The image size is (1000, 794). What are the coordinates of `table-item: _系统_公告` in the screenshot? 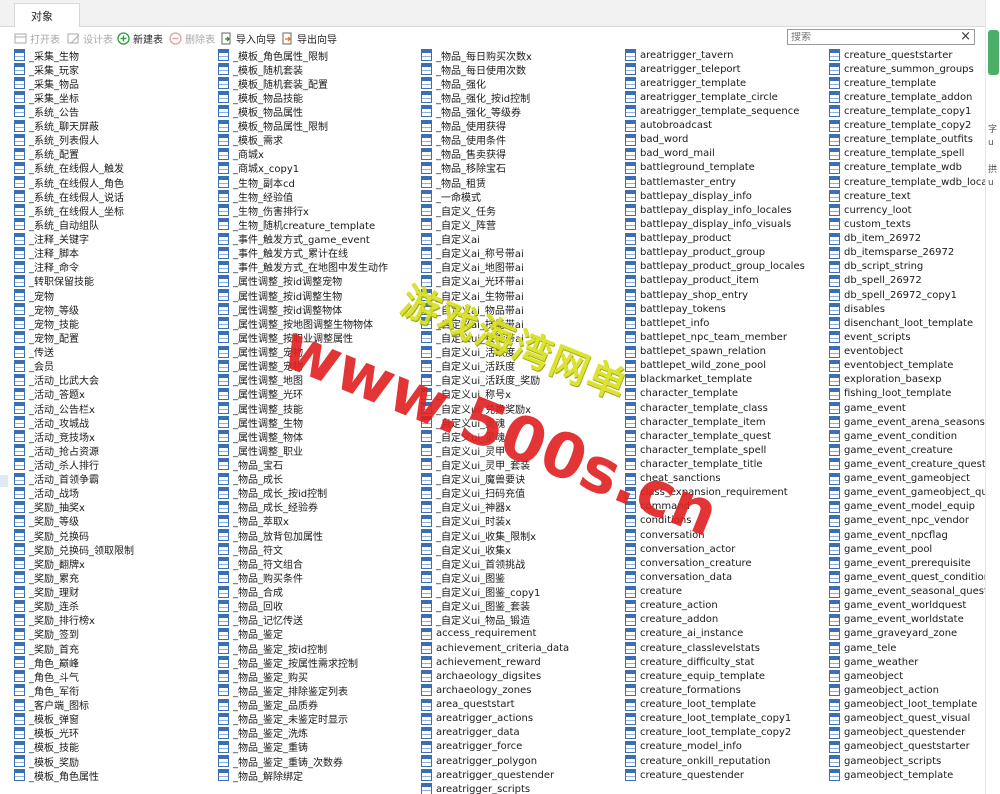 It's located at (46, 111).